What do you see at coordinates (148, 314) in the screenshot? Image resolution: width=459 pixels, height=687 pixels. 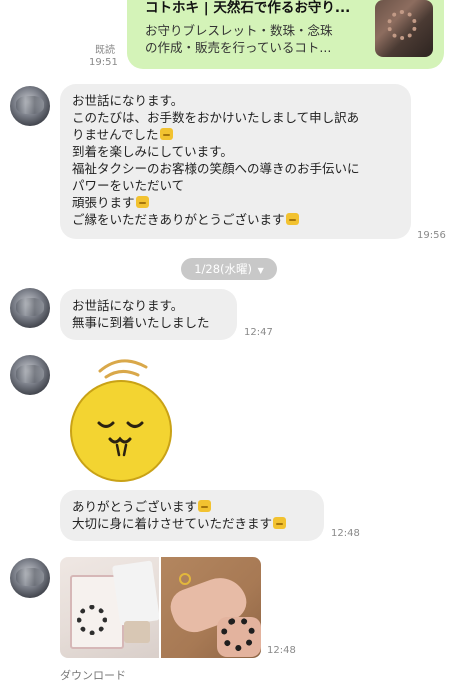 I see `message-bubble: お世話になります。 無事に到着いたしました` at bounding box center [148, 314].